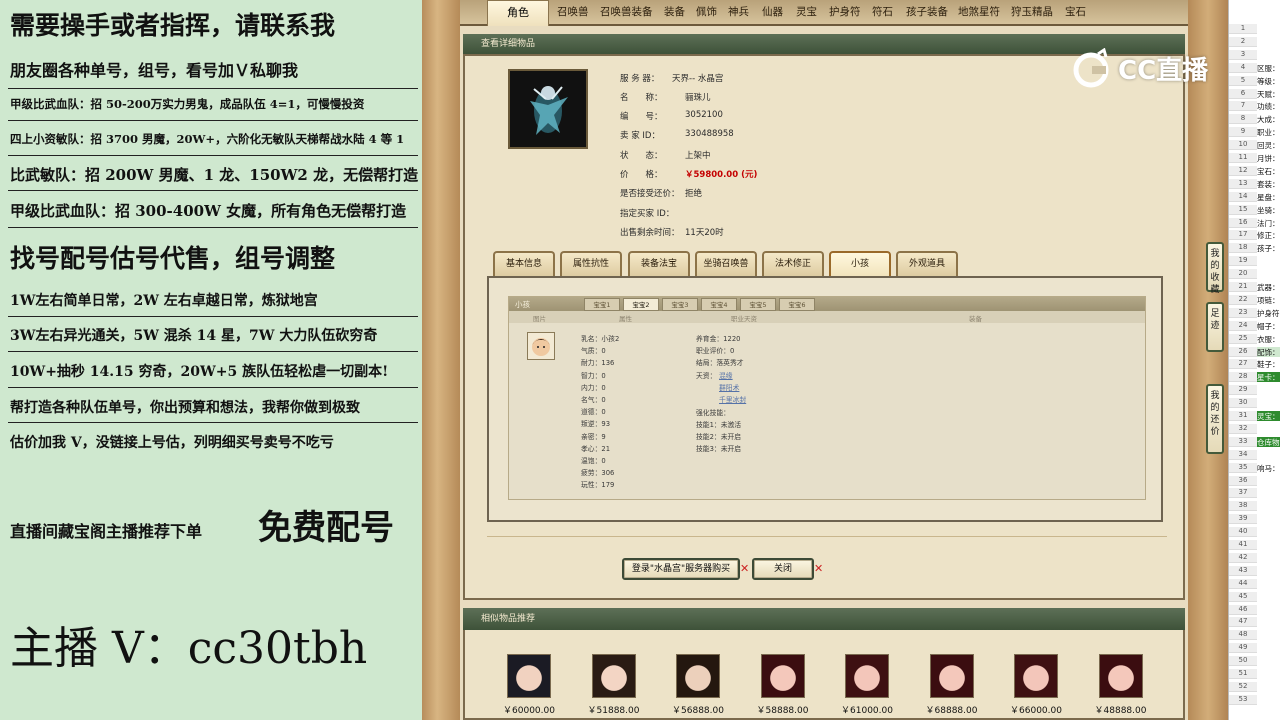 This screenshot has width=1280, height=720. I want to click on sheet-cell: 配饰：, so click(1268, 351).